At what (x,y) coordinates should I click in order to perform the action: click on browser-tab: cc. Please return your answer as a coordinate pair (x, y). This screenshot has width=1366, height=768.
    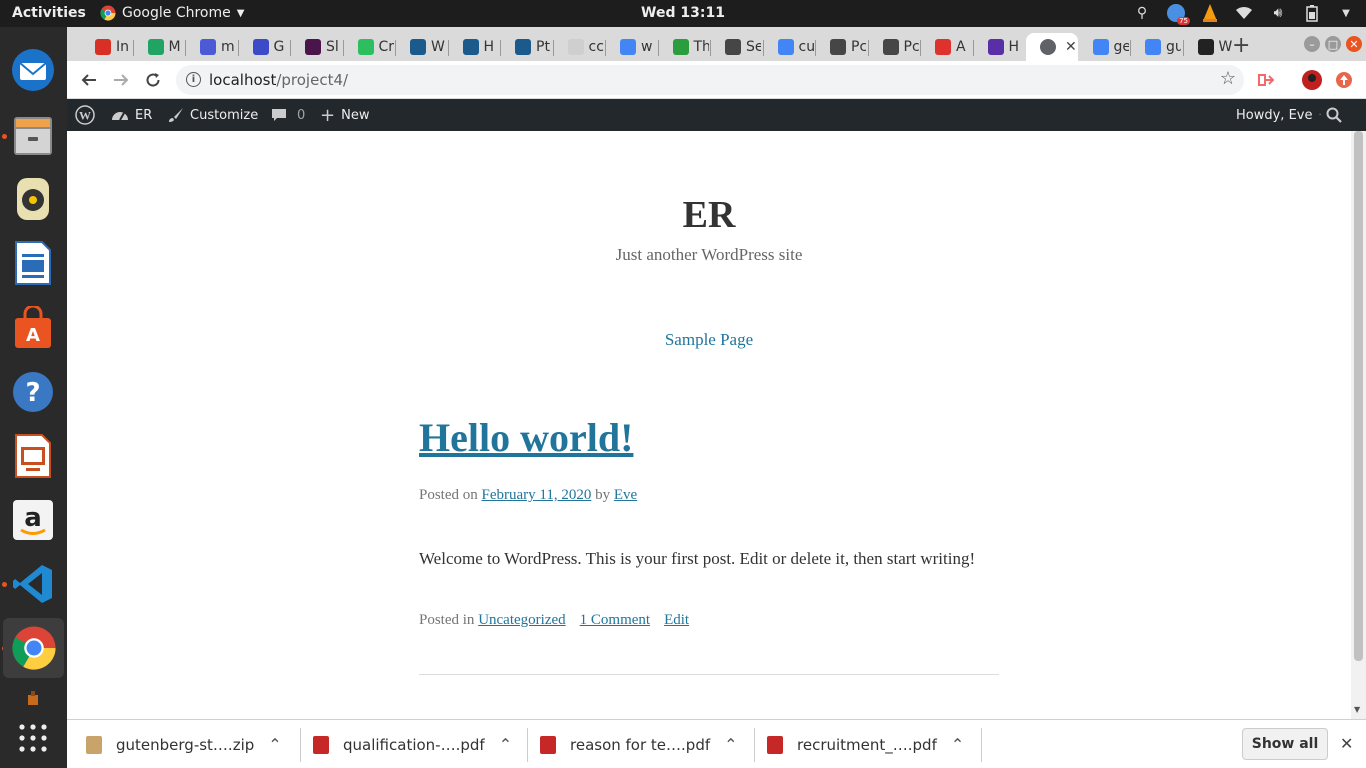
    Looking at the image, I should click on (579, 47).